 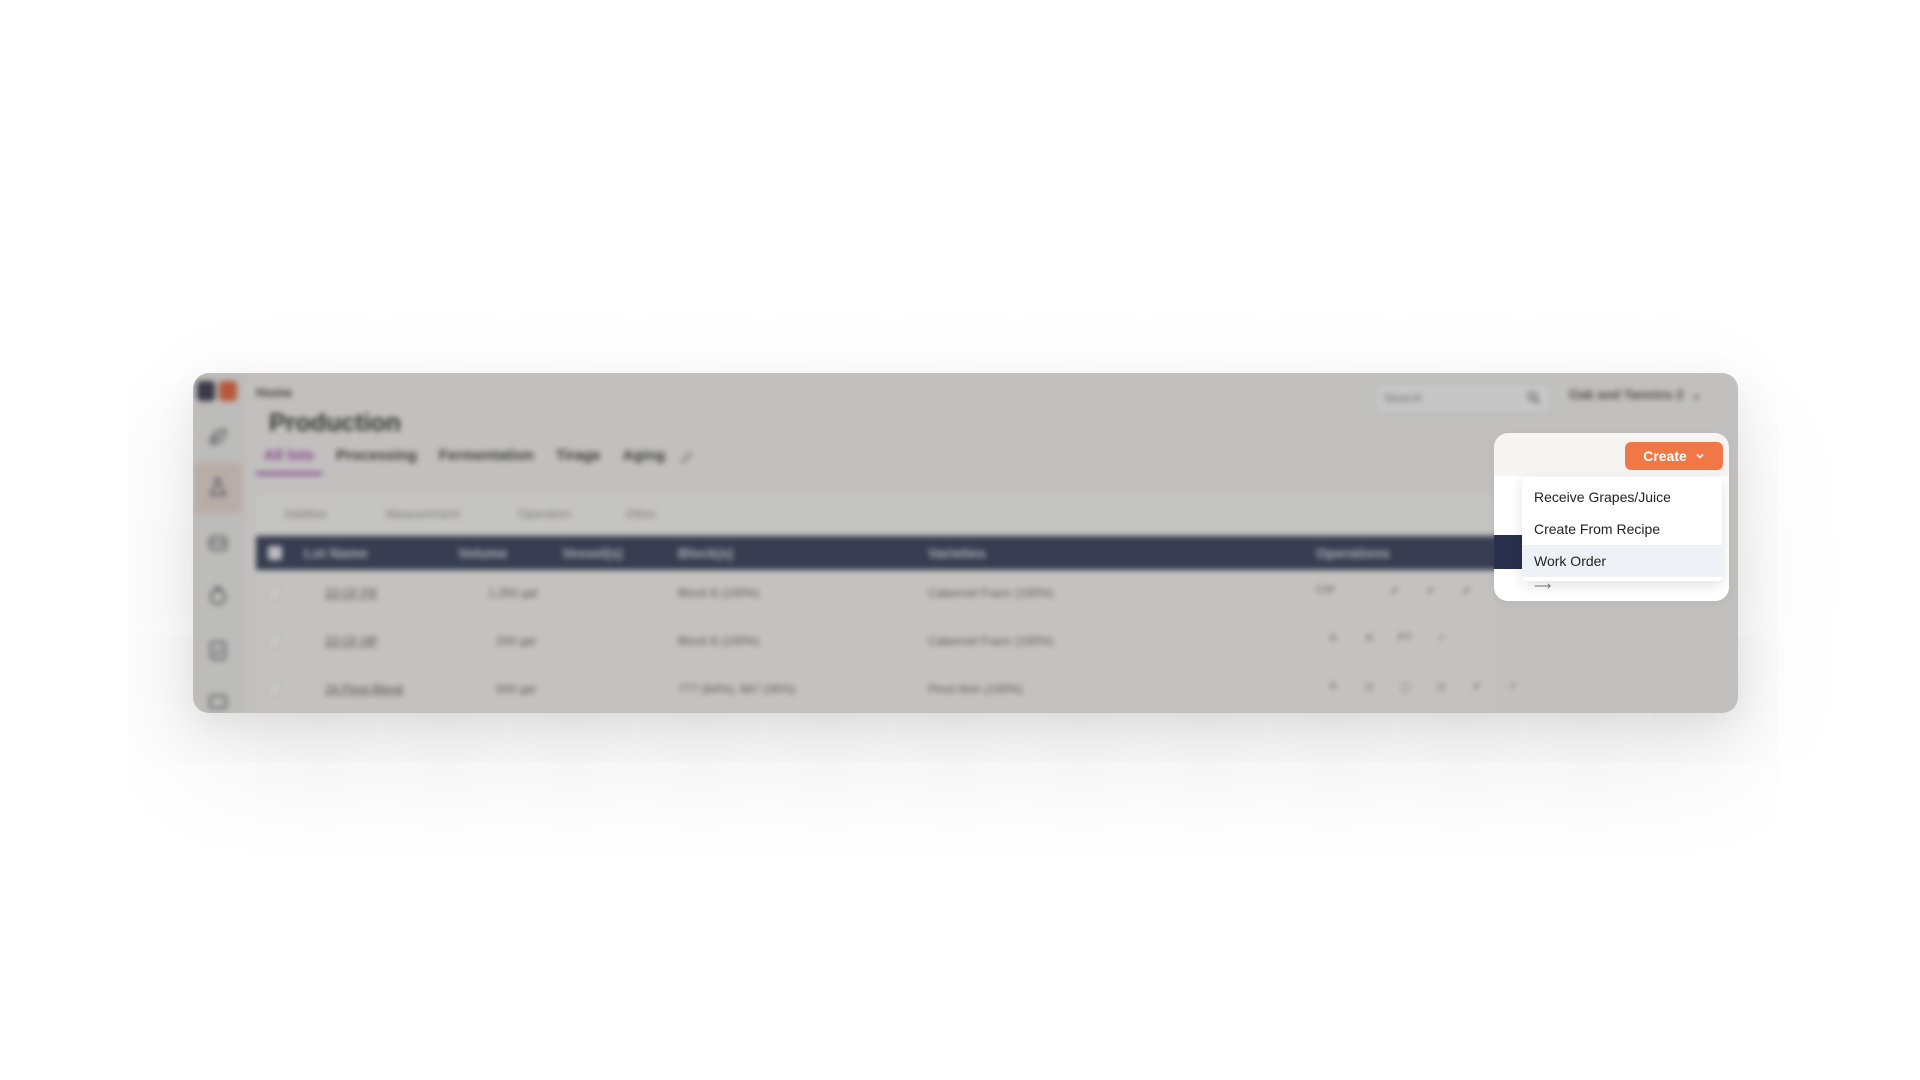 What do you see at coordinates (1622, 561) in the screenshot?
I see `menu-item-work-order: Work Order` at bounding box center [1622, 561].